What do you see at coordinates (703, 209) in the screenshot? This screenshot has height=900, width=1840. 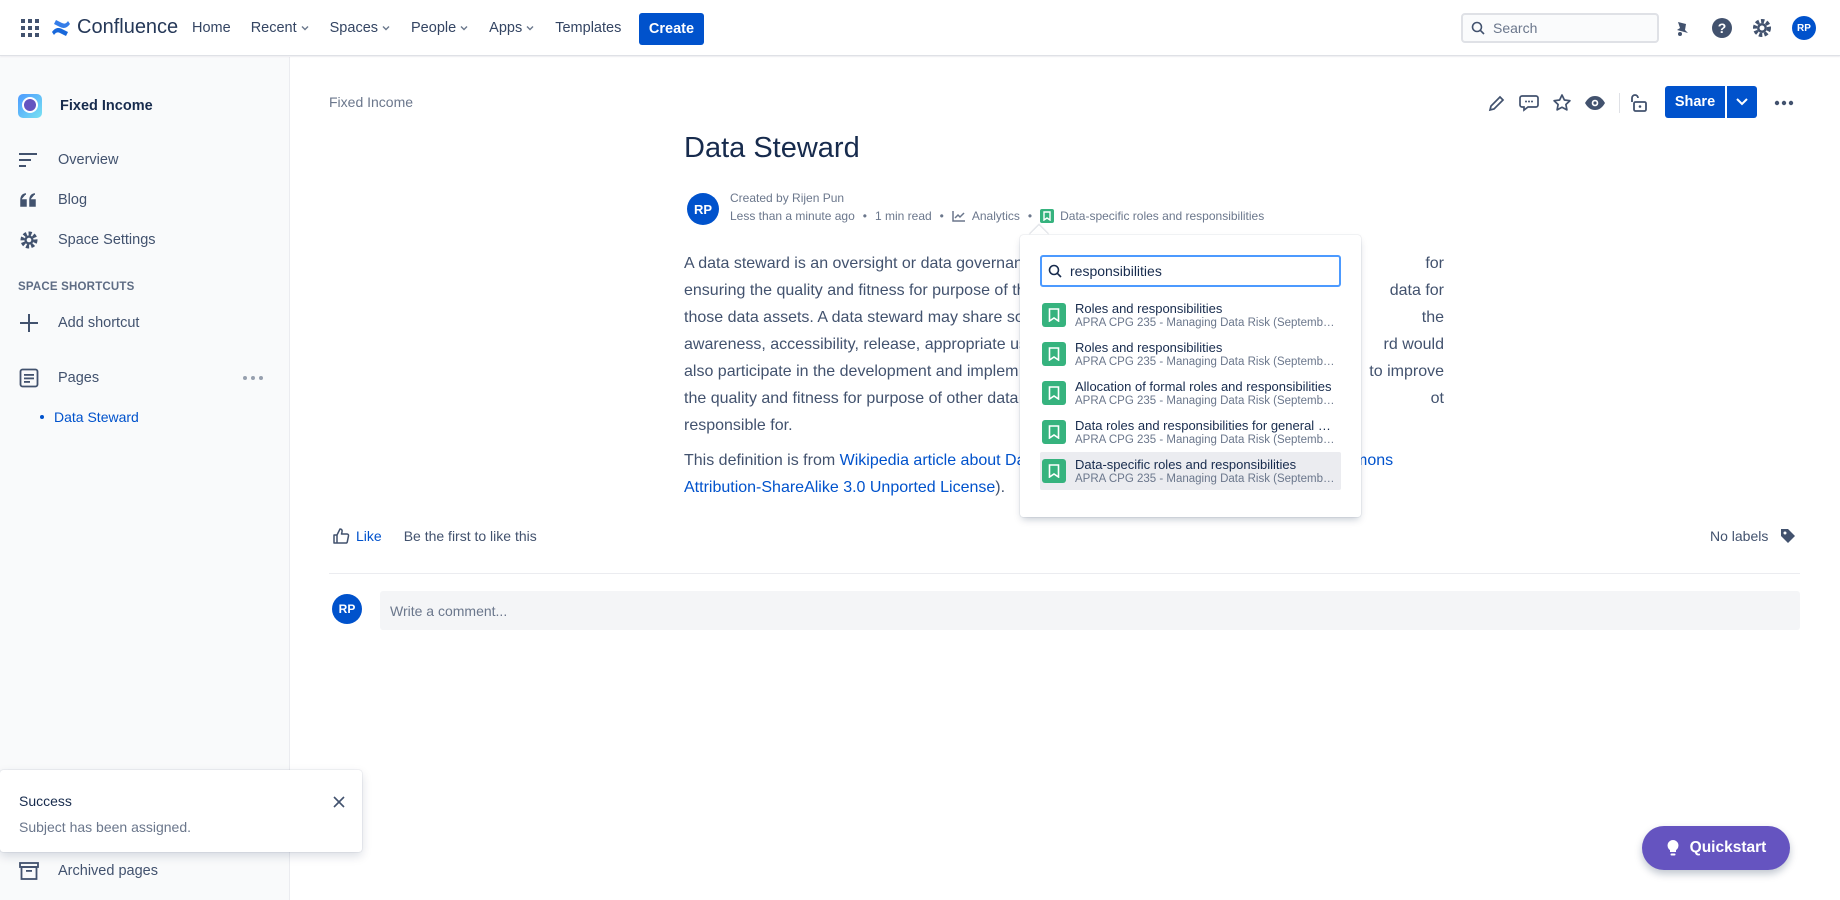 I see `author-avatar: RP` at bounding box center [703, 209].